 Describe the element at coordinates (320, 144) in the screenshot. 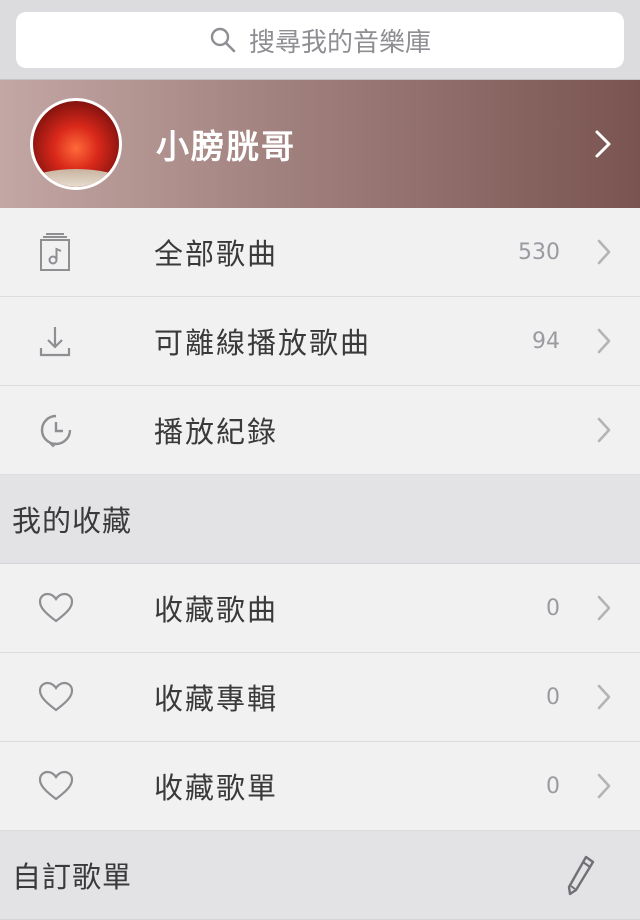

I see `profile-header: 小膀胱哥` at that location.